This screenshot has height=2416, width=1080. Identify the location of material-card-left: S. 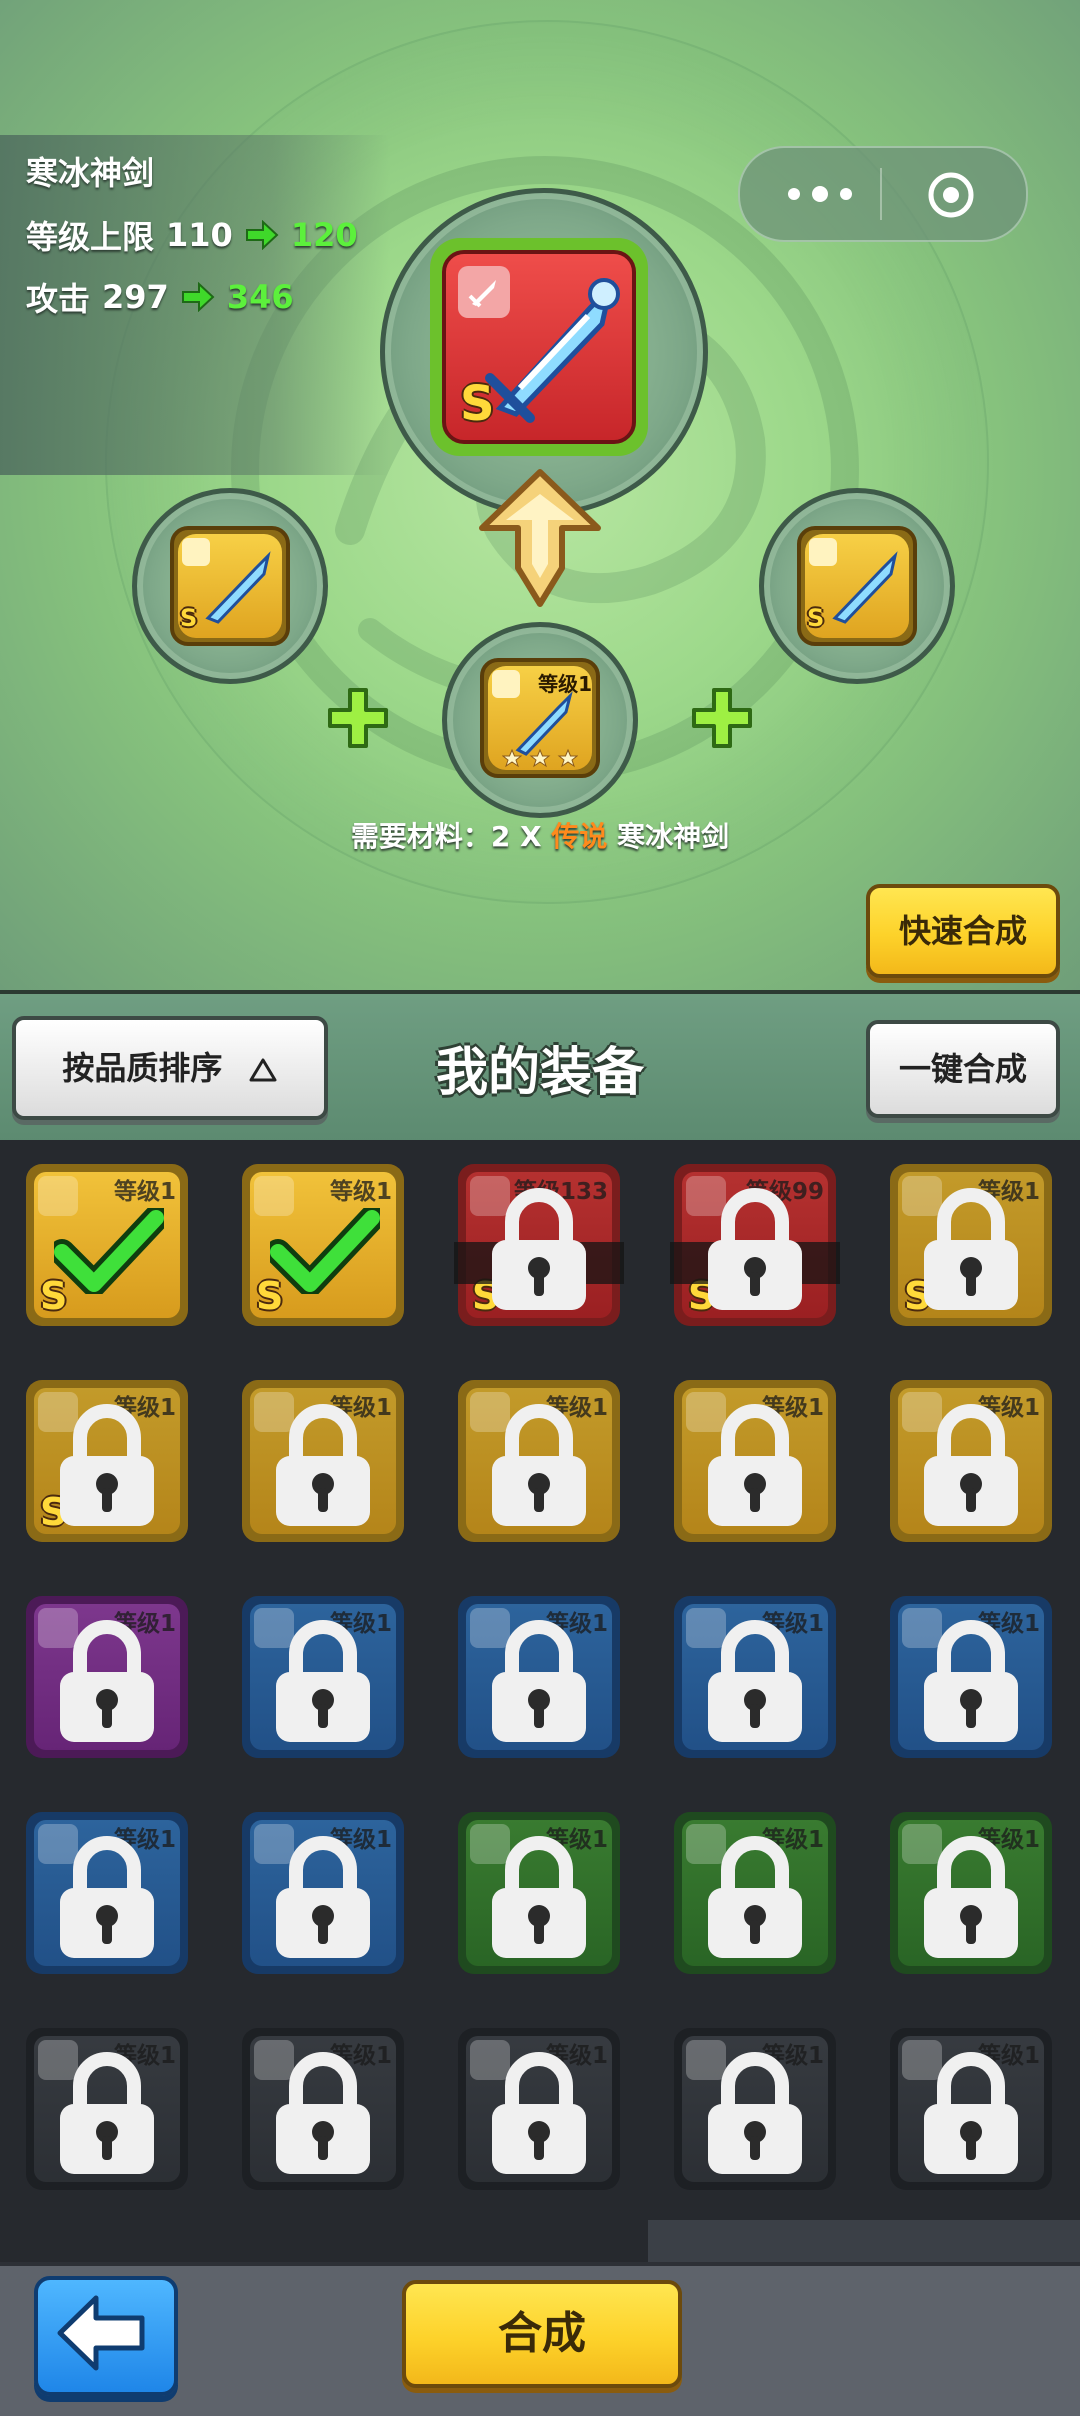
(230, 586).